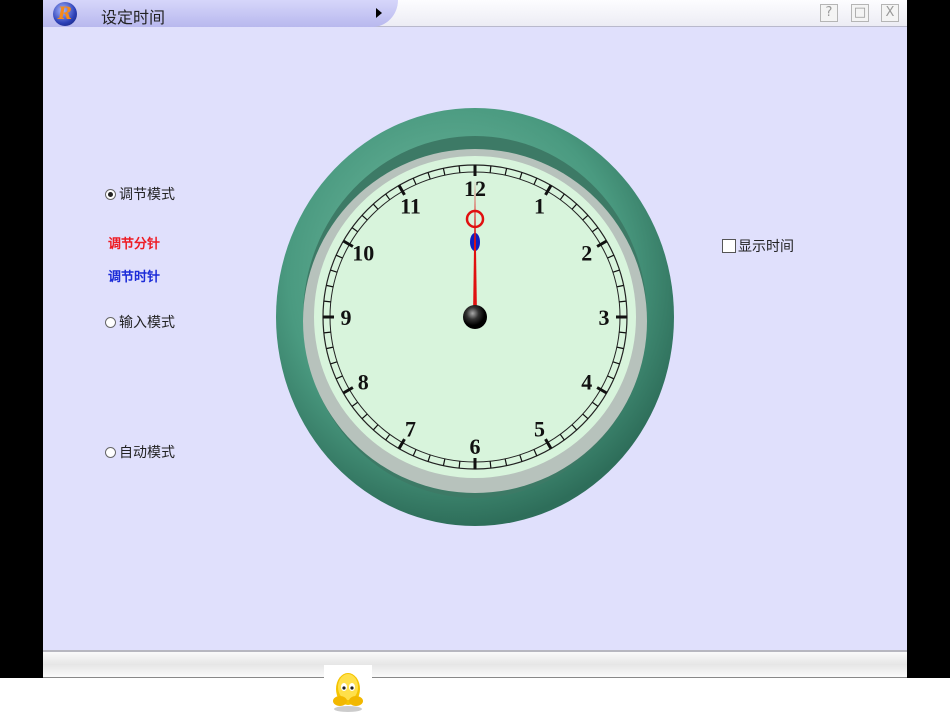 This screenshot has width=950, height=713. What do you see at coordinates (346, 317) in the screenshot?
I see `clock-number: 9` at bounding box center [346, 317].